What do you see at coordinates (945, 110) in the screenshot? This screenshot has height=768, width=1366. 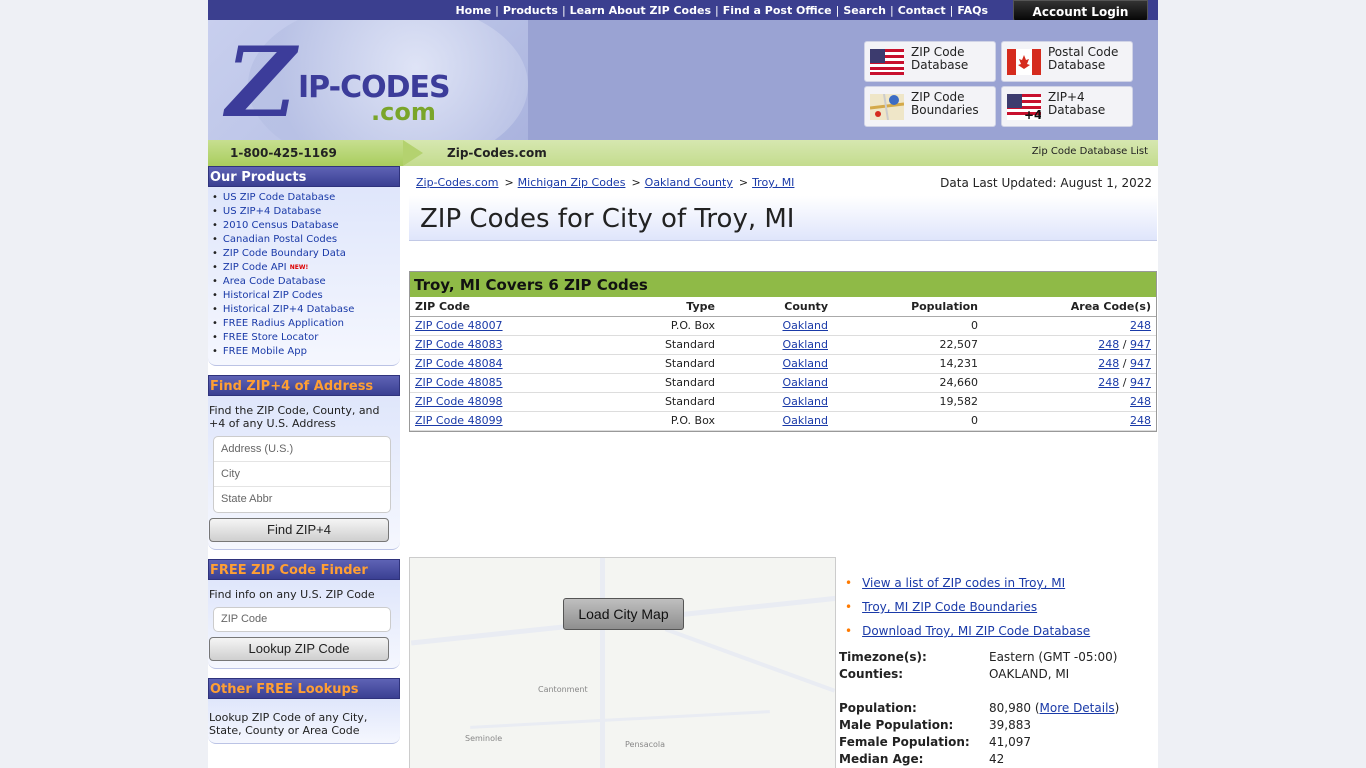 I see `tile-line2: Boundaries` at bounding box center [945, 110].